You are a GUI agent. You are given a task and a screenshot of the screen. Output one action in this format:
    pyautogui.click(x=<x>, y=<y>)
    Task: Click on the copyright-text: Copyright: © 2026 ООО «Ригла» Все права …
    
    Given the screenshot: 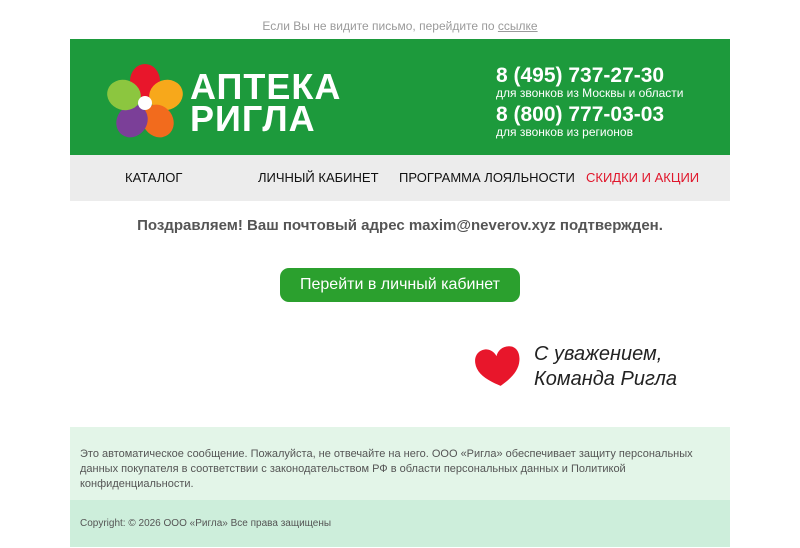 What is the action you would take?
    pyautogui.click(x=206, y=523)
    